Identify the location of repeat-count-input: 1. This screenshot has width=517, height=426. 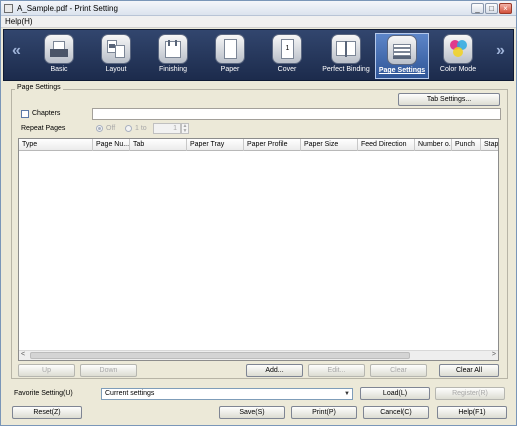
(167, 128).